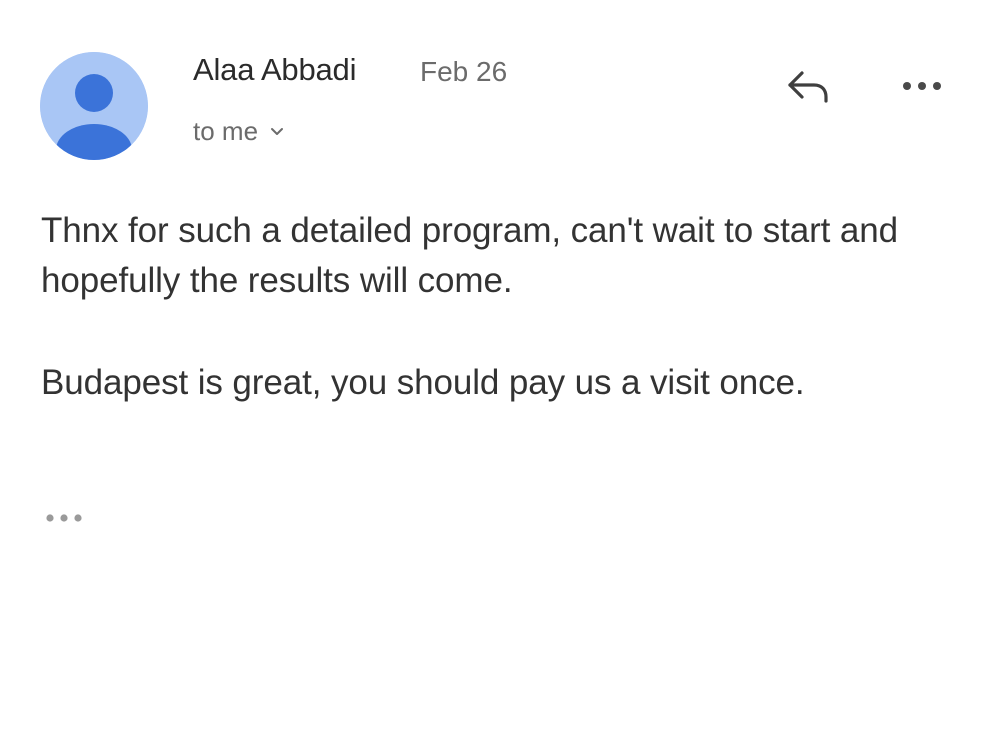 Image resolution: width=1000 pixels, height=750 pixels. I want to click on chevron-down-icon, so click(277, 132).